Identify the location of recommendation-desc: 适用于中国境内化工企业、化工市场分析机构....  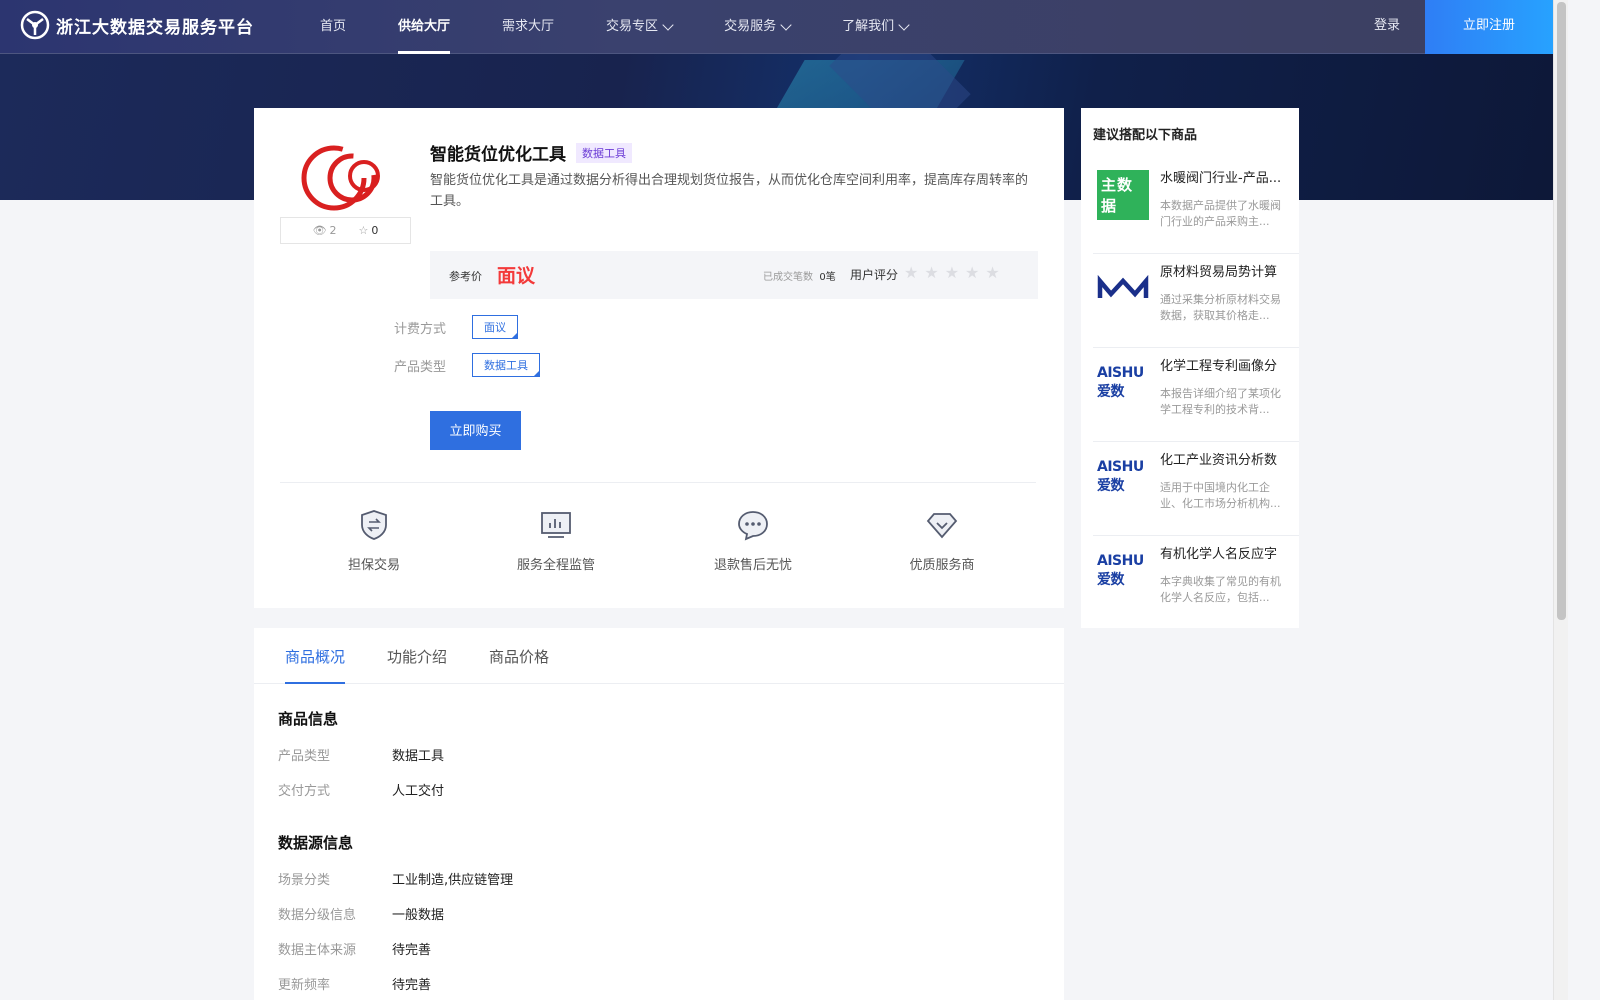
(1220, 495).